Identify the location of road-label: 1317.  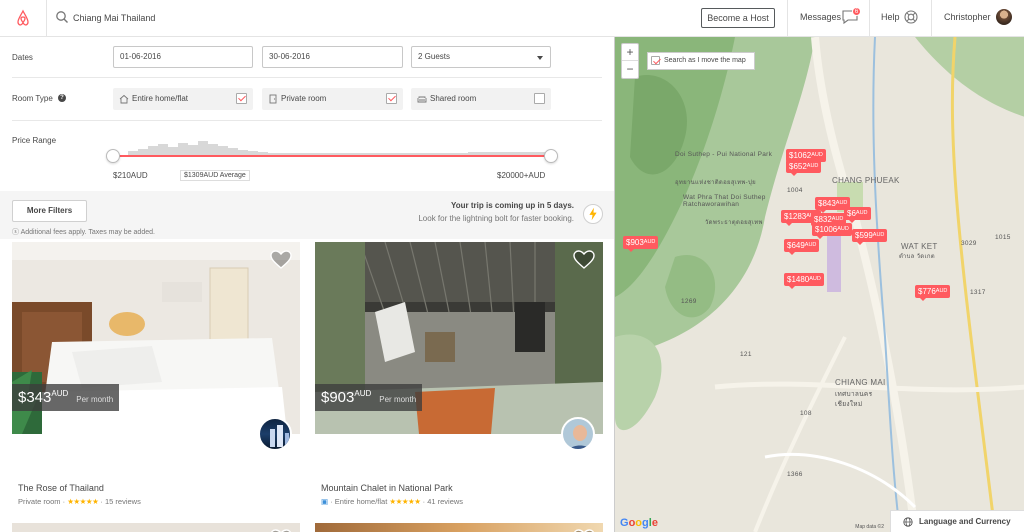
(978, 292).